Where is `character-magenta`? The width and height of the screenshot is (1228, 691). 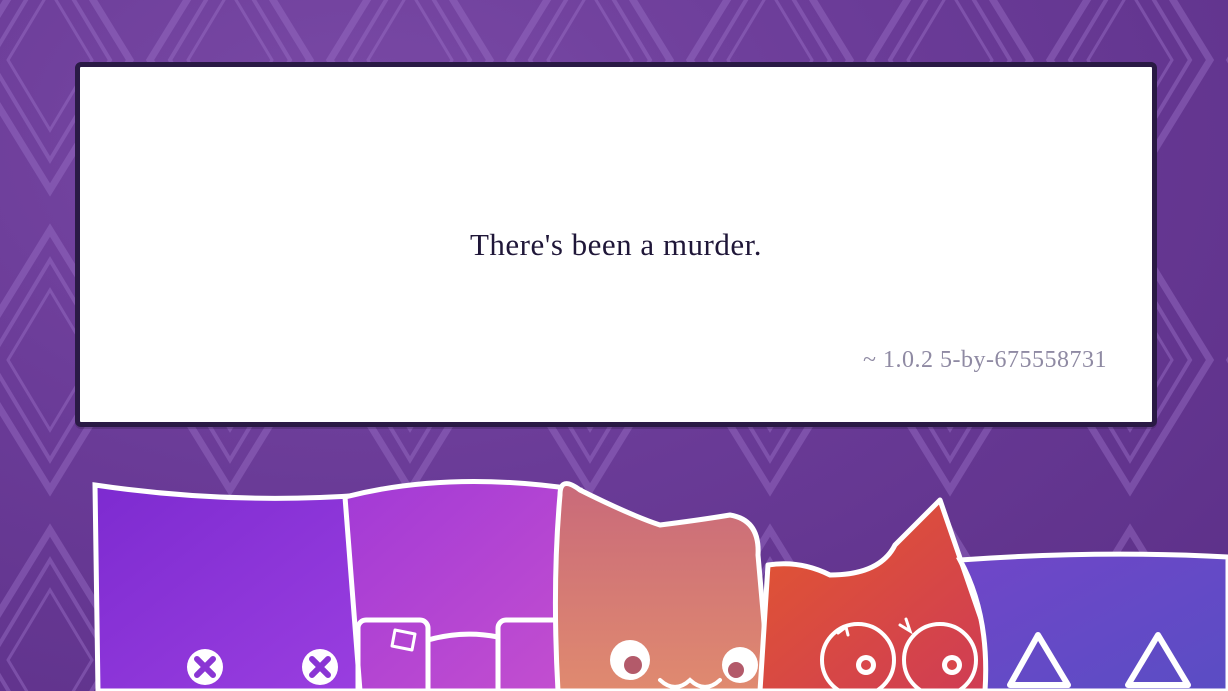
character-magenta is located at coordinates (462, 584).